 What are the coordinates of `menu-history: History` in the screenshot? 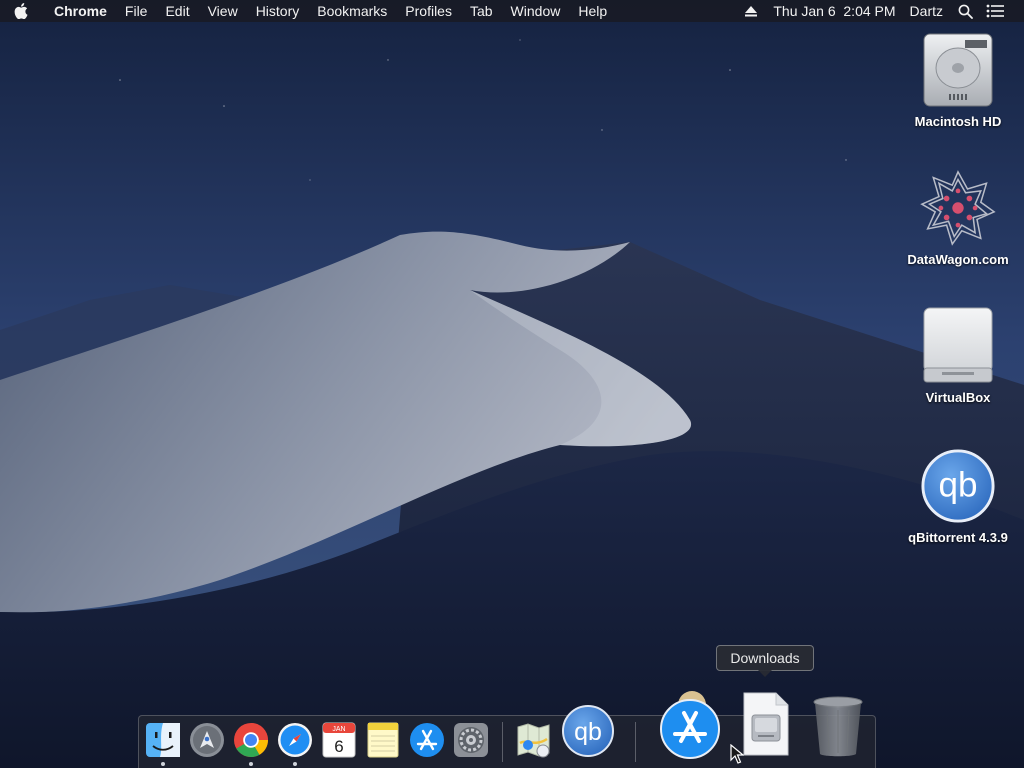 It's located at (278, 11).